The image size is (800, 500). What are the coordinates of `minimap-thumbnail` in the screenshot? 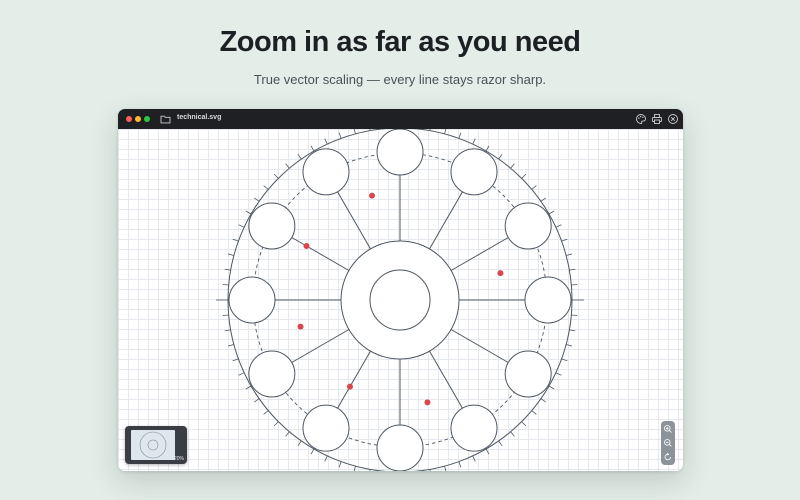 It's located at (153, 445).